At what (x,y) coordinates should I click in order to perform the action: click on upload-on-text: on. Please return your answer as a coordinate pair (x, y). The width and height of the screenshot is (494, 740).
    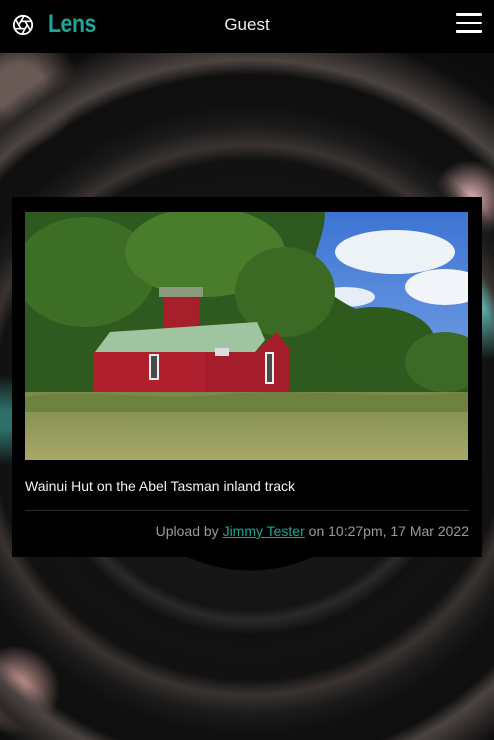
    Looking at the image, I should click on (318, 531).